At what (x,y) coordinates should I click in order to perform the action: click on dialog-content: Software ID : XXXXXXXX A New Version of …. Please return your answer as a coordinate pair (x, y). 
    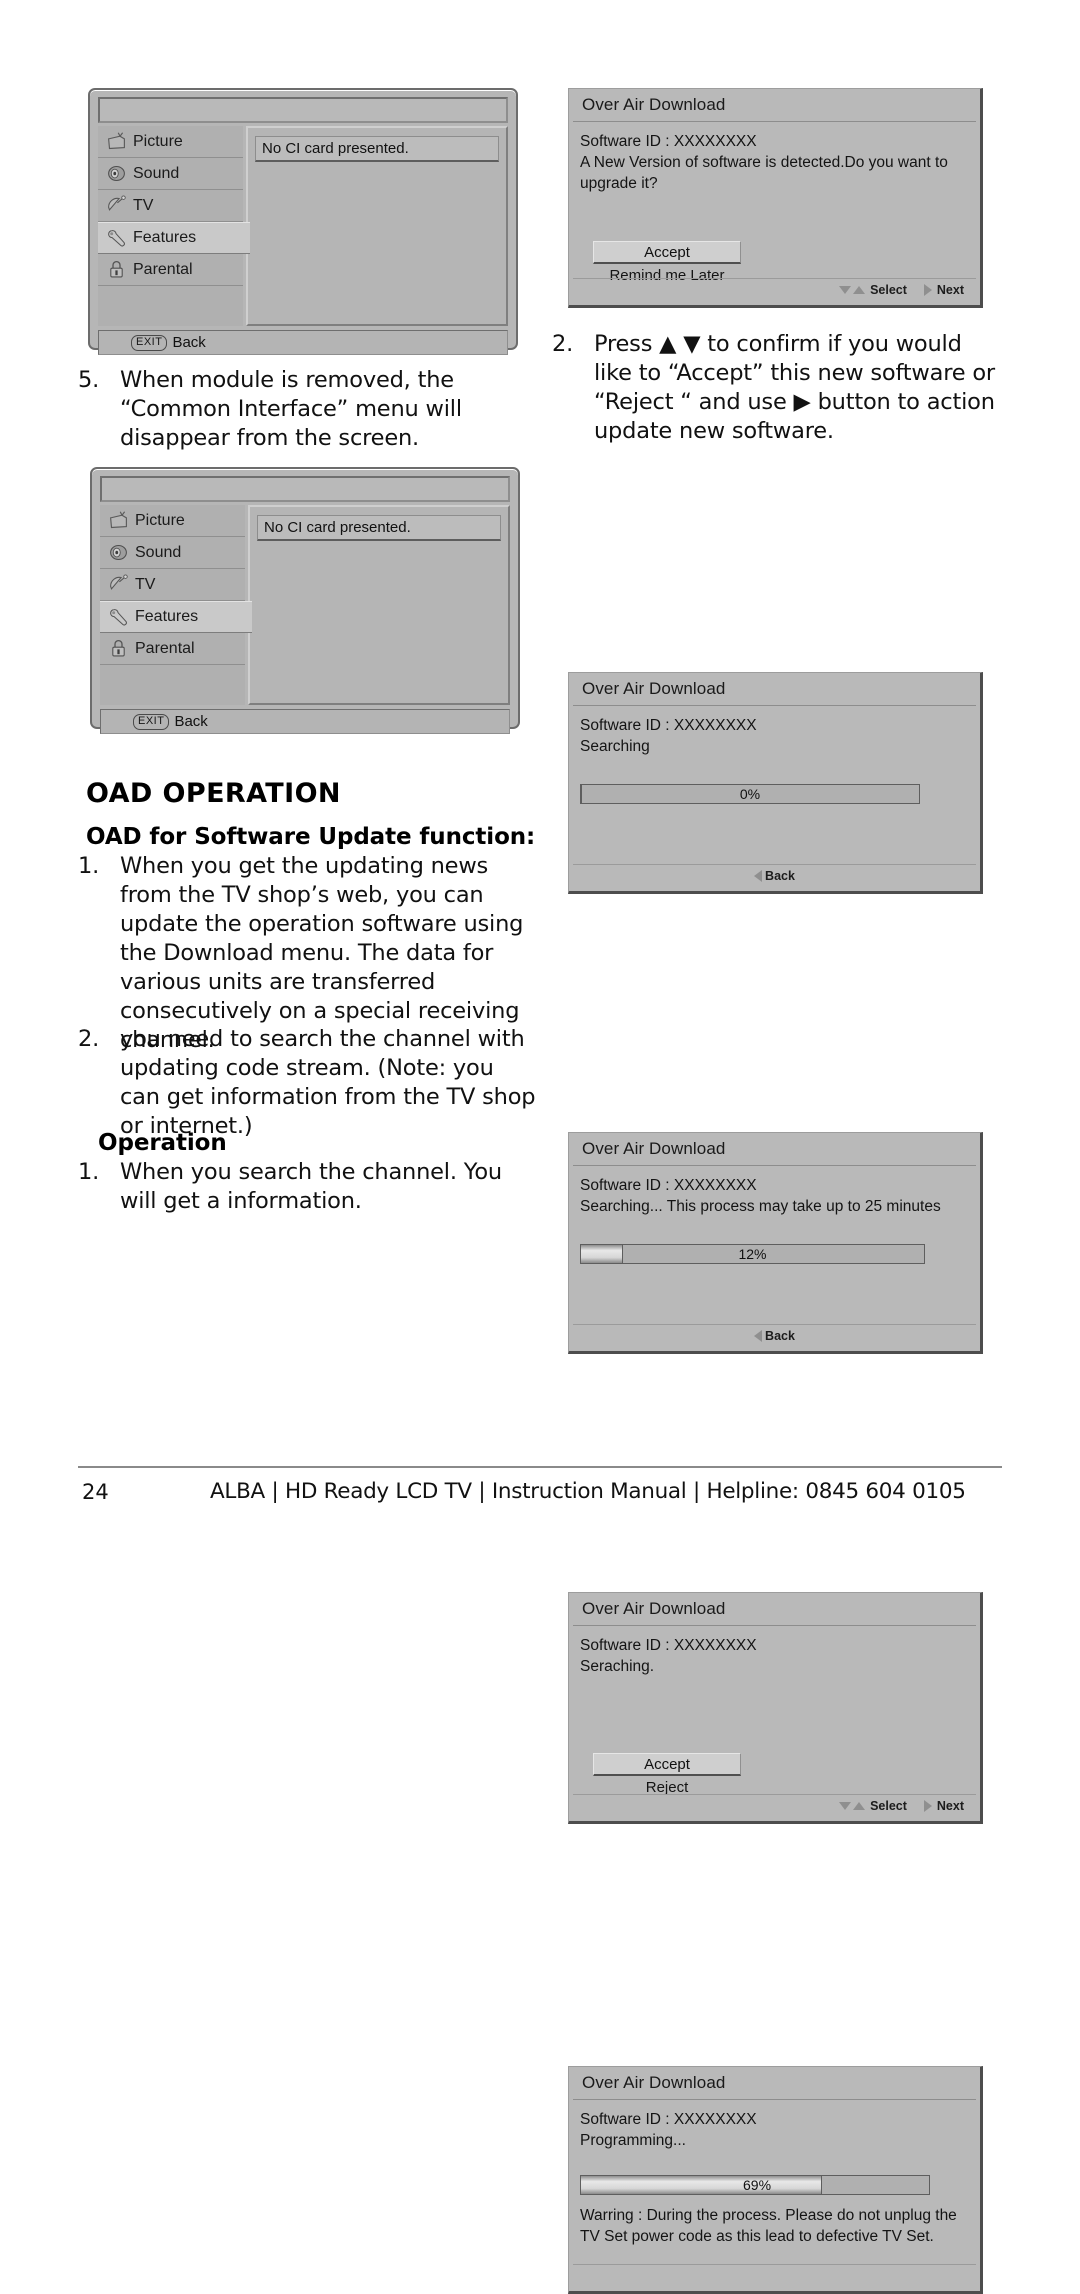
    Looking at the image, I should click on (774, 158).